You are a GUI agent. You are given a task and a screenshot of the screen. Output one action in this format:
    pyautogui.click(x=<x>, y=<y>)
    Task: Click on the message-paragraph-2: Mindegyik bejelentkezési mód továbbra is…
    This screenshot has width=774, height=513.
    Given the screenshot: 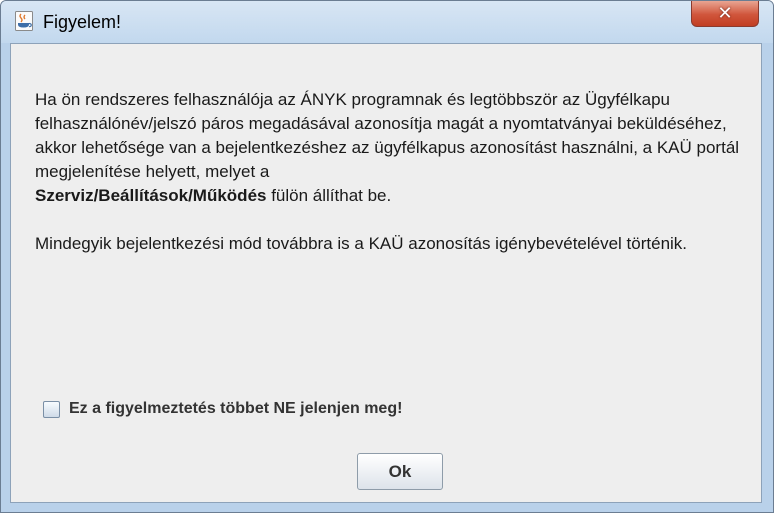 What is the action you would take?
    pyautogui.click(x=361, y=243)
    